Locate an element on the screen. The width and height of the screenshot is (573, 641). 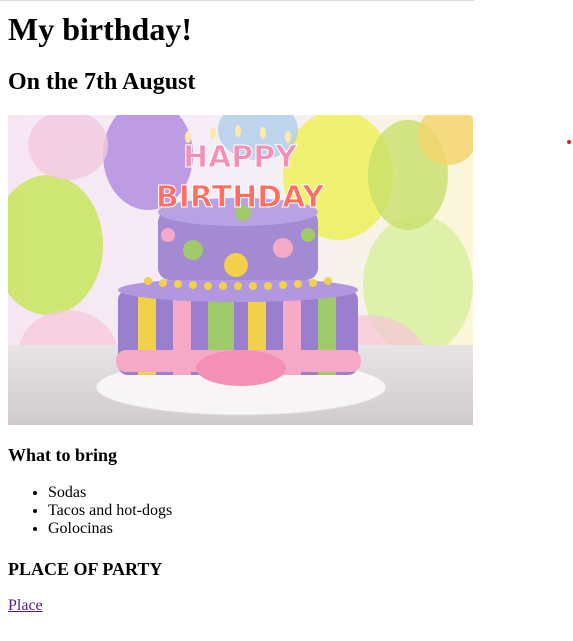
candle-text-happy: HAPPY is located at coordinates (240, 157).